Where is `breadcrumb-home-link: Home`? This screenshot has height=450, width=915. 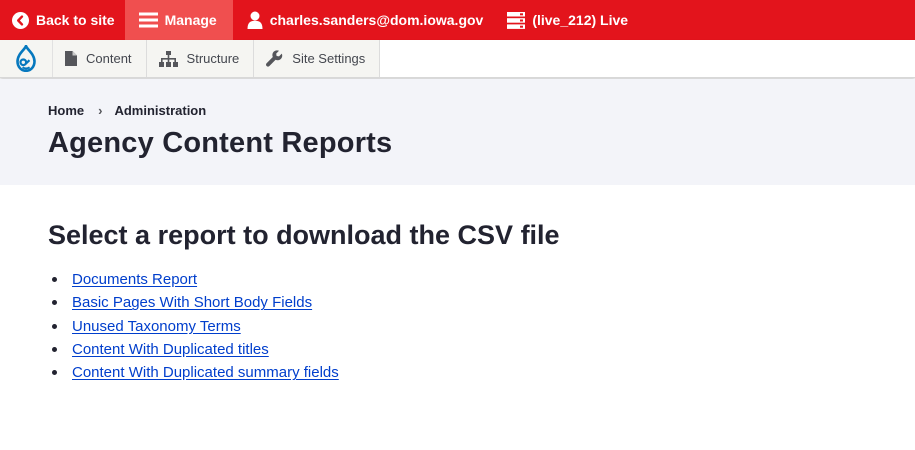 breadcrumb-home-link: Home is located at coordinates (66, 110).